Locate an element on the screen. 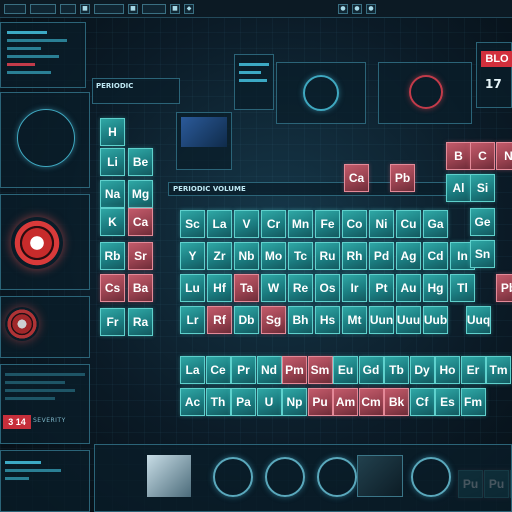 Image resolution: width=512 pixels, height=512 pixels. element-tile-db: Db is located at coordinates (246, 320).